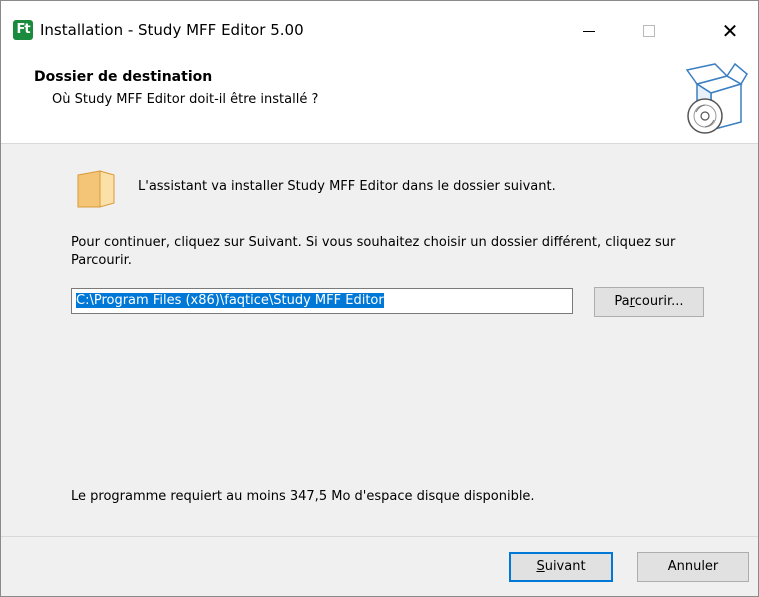 This screenshot has width=759, height=597. I want to click on footer-divider, so click(379, 536).